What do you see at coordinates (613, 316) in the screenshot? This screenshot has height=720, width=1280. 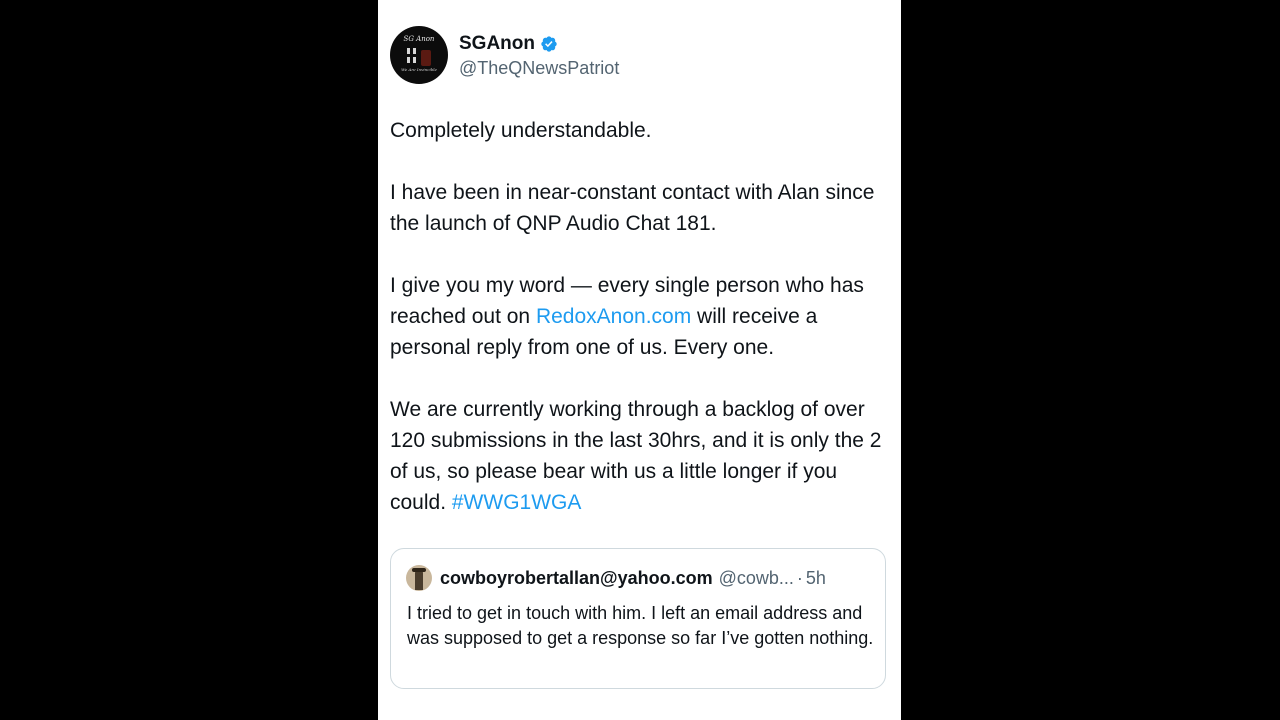 I see `redoxanon-link: RedoxAnon.com` at bounding box center [613, 316].